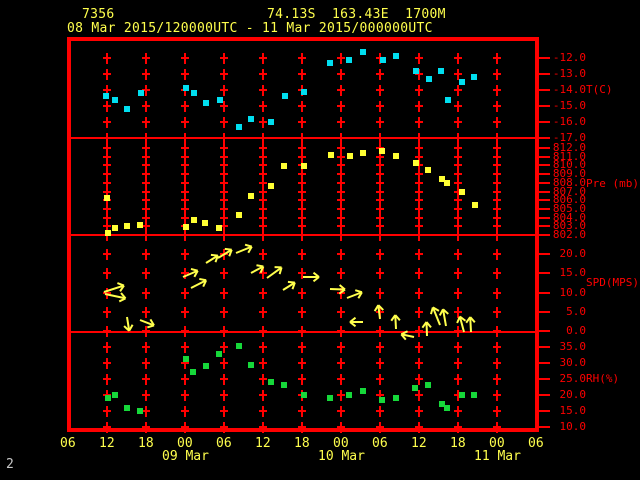 The width and height of the screenshot is (640, 480). Describe the element at coordinates (146, 443) in the screenshot. I see `x-axis-hour-label: 18` at that location.